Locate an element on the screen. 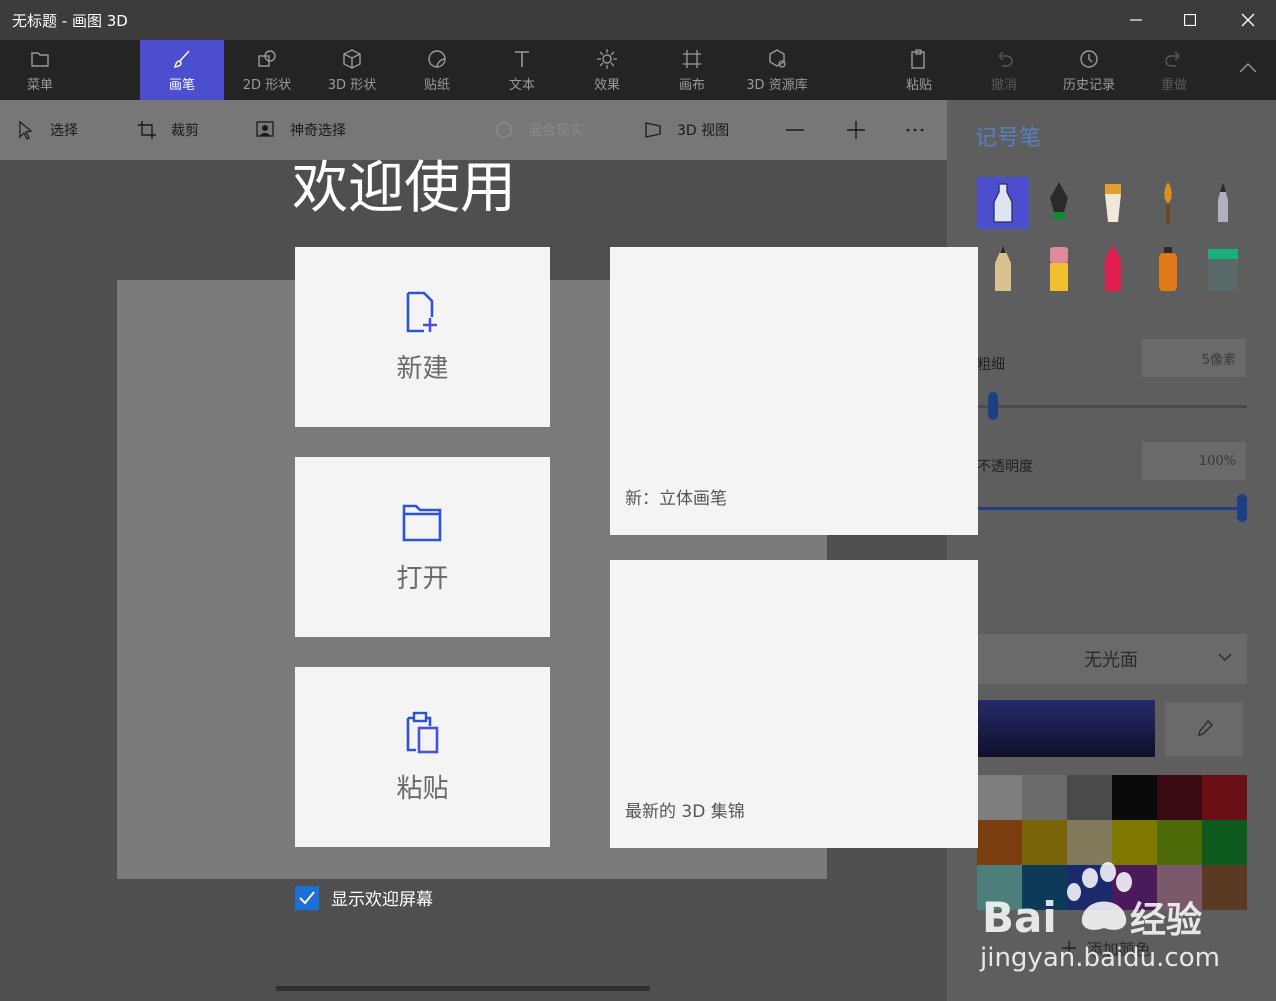 The height and width of the screenshot is (1001, 1276). spray-can-icon is located at coordinates (1168, 269).